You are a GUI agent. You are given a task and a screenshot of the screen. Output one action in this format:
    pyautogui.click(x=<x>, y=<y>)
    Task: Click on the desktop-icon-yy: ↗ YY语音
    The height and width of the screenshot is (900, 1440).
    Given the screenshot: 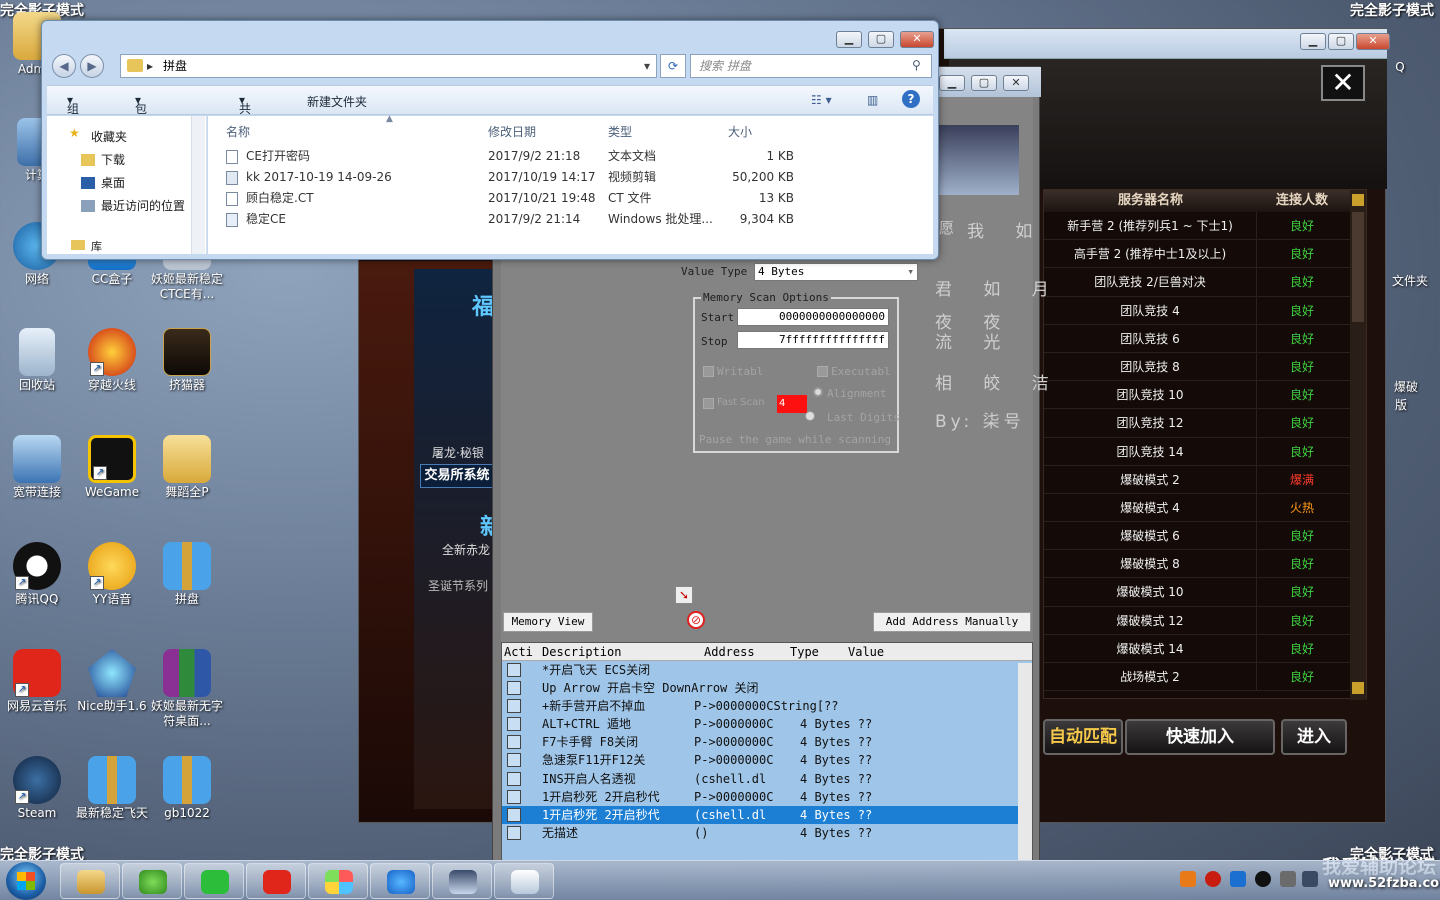 What is the action you would take?
    pyautogui.click(x=112, y=574)
    